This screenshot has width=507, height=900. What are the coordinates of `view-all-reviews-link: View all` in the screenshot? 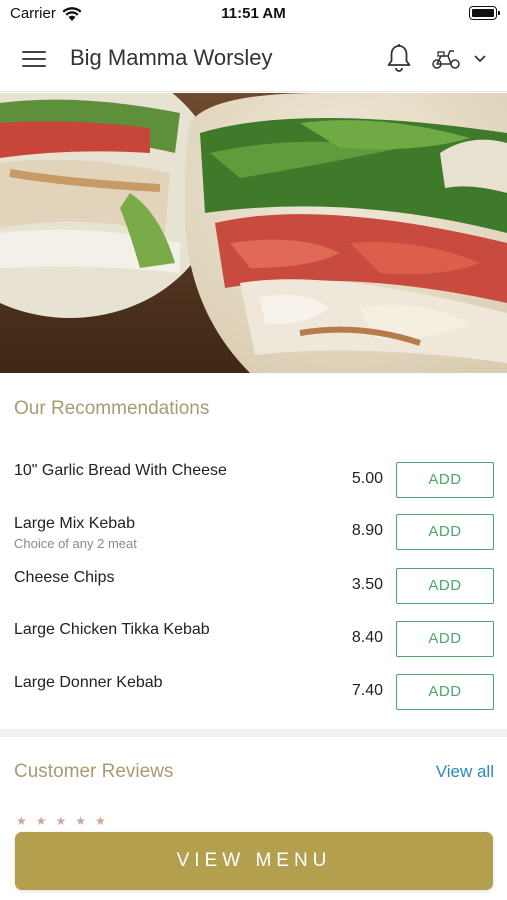 It's located at (465, 772).